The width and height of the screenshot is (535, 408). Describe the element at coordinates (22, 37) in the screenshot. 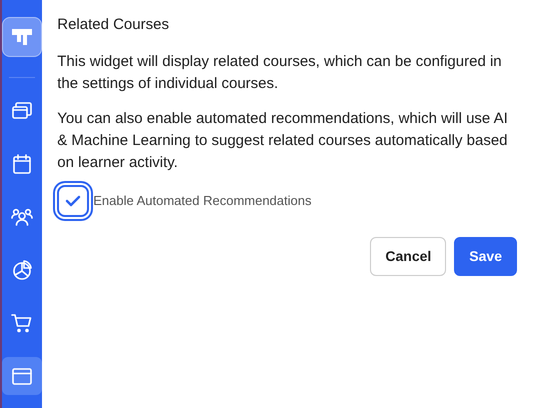

I see `logo` at that location.